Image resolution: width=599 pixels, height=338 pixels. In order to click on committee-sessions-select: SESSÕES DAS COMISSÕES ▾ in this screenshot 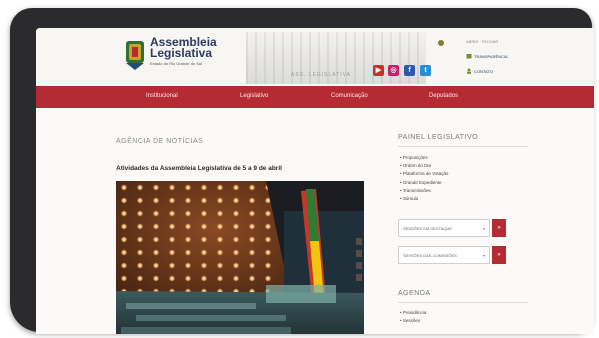, I will do `click(444, 255)`.